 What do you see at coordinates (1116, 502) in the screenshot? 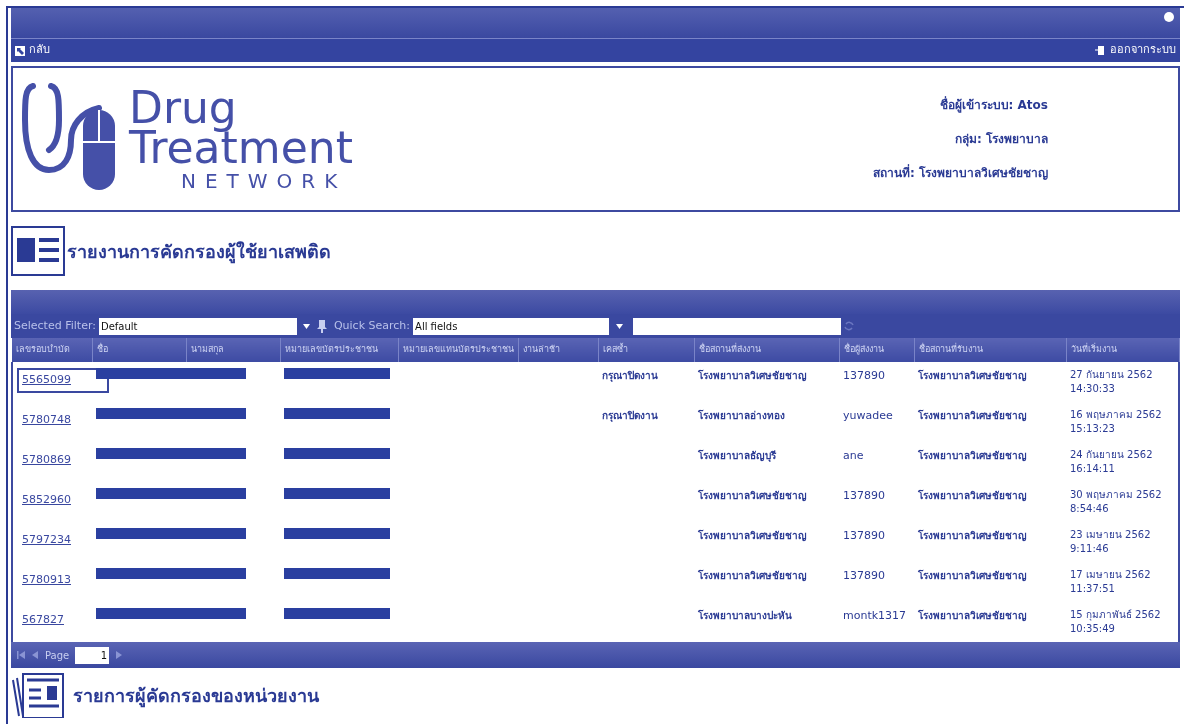
I see `date-cell-text: 30 พฤษภาคม 2562 8:54:46` at bounding box center [1116, 502].